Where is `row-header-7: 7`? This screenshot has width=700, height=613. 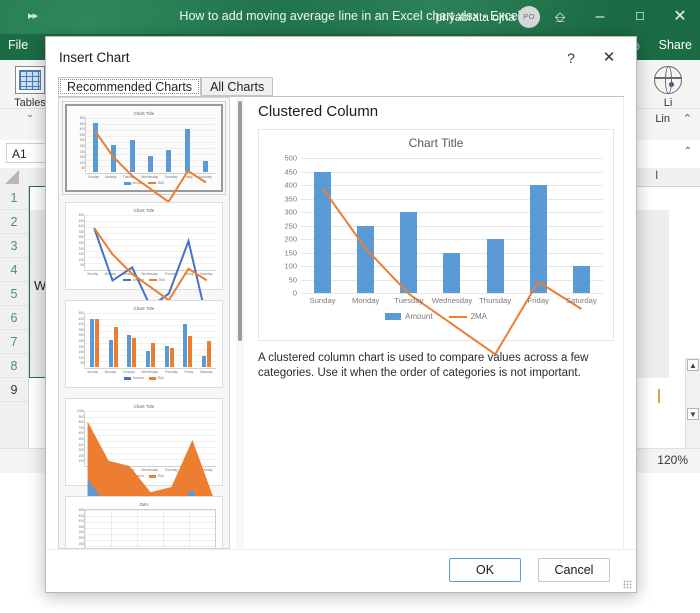 row-header-7: 7 is located at coordinates (14, 342).